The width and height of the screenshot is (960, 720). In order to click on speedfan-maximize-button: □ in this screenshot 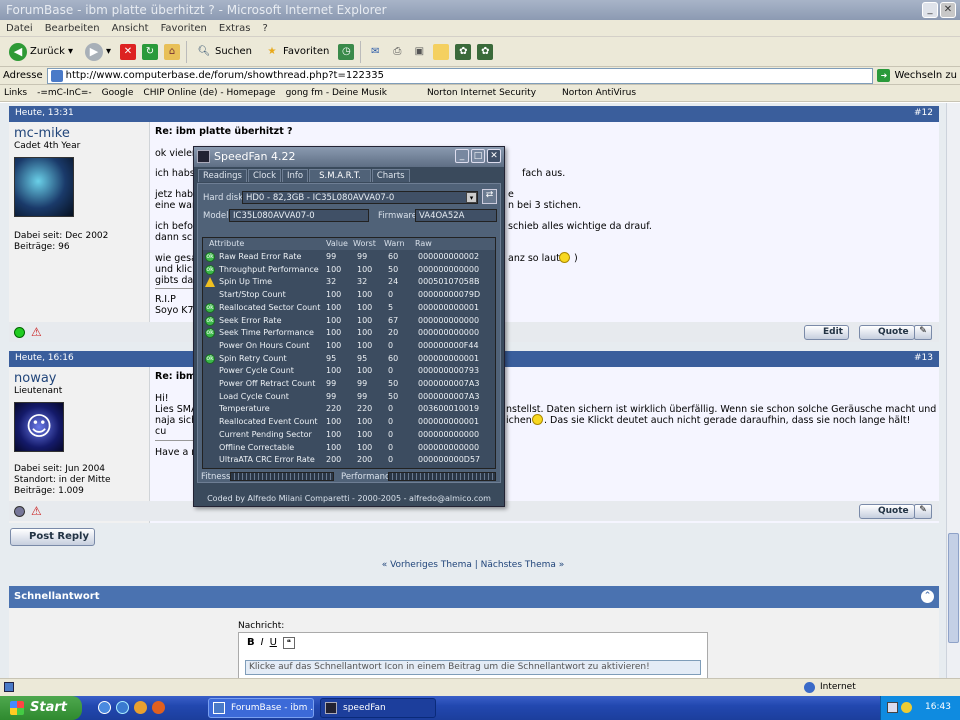, I will do `click(478, 156)`.